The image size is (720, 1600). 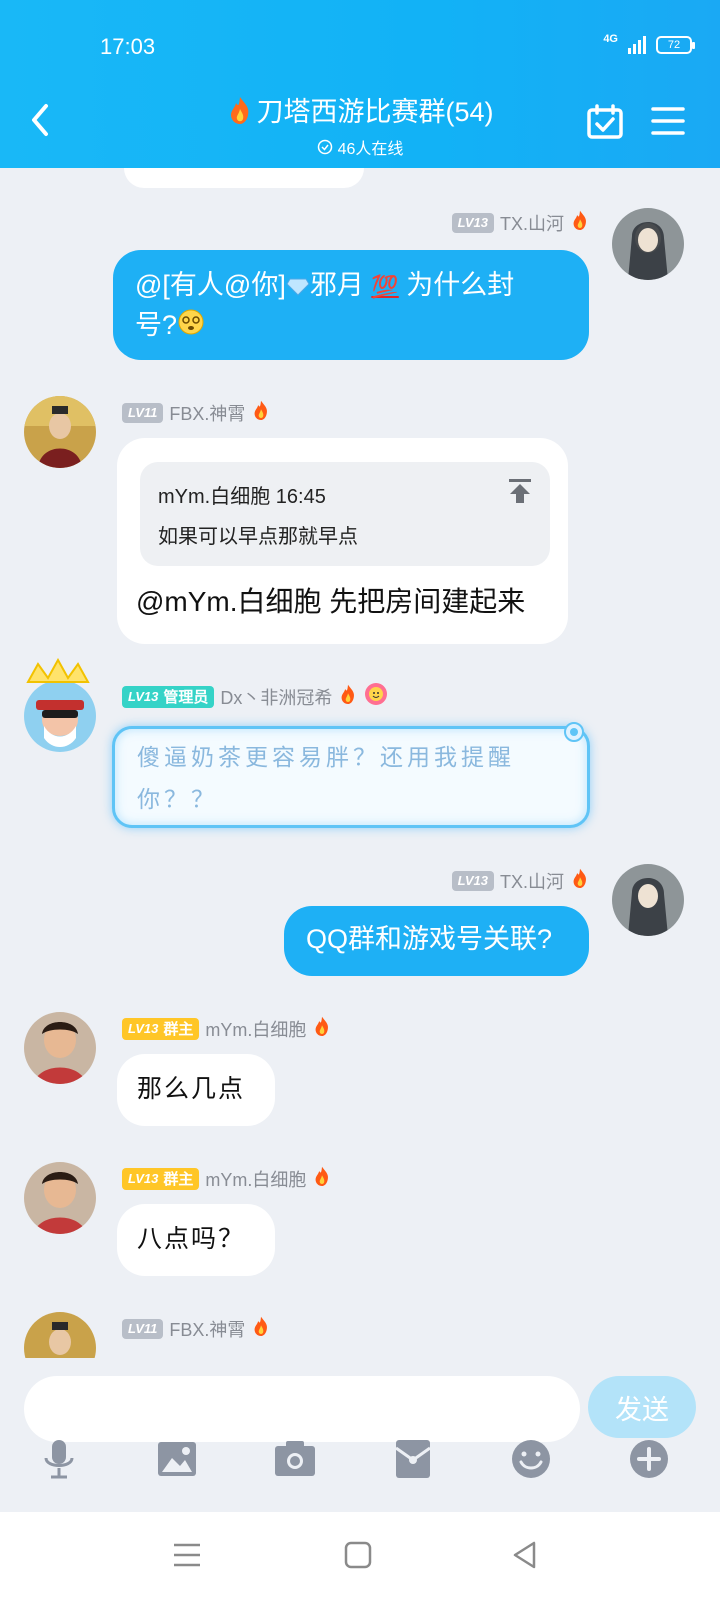 What do you see at coordinates (258, 537) in the screenshot?
I see `quote-text: 如果可以早点那就早点` at bounding box center [258, 537].